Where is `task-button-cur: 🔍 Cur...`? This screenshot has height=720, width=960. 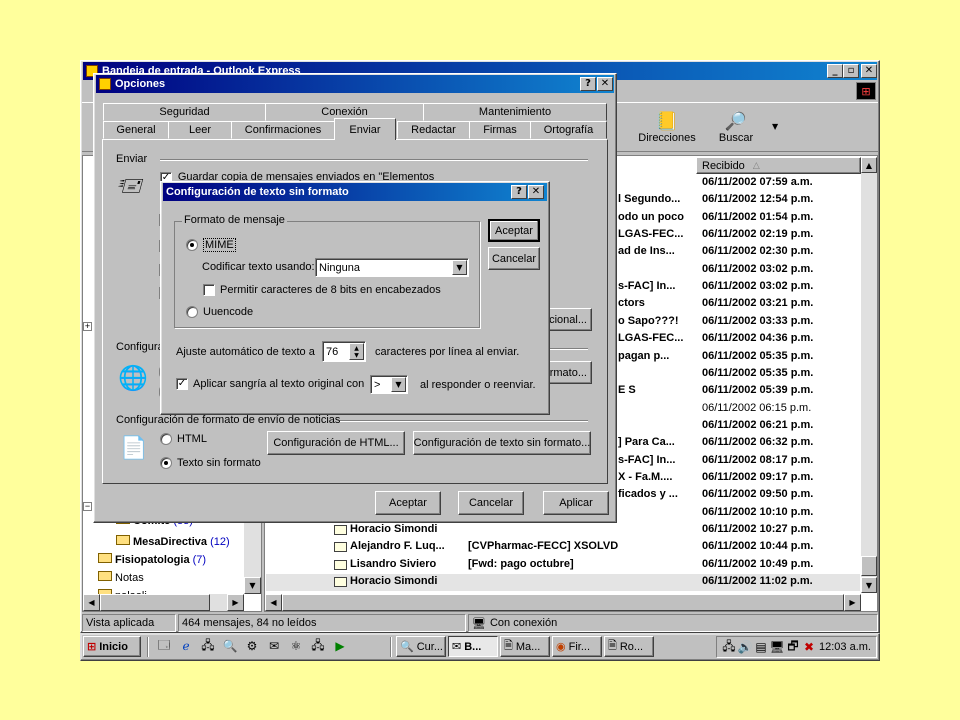
task-button-cur: 🔍 Cur... is located at coordinates (421, 646).